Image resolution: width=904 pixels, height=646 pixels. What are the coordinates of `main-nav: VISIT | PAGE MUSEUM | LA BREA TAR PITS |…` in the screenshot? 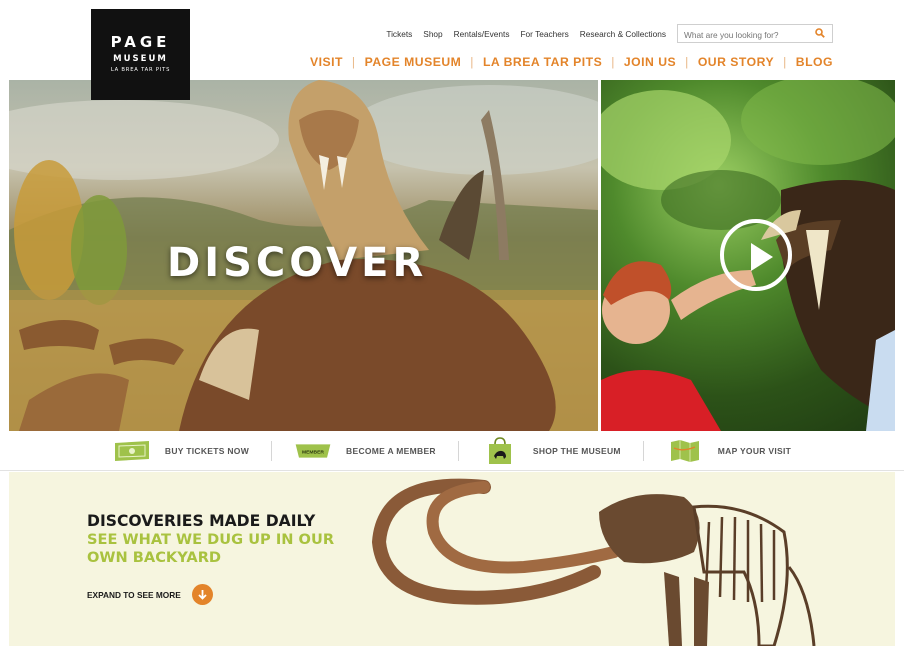 It's located at (571, 62).